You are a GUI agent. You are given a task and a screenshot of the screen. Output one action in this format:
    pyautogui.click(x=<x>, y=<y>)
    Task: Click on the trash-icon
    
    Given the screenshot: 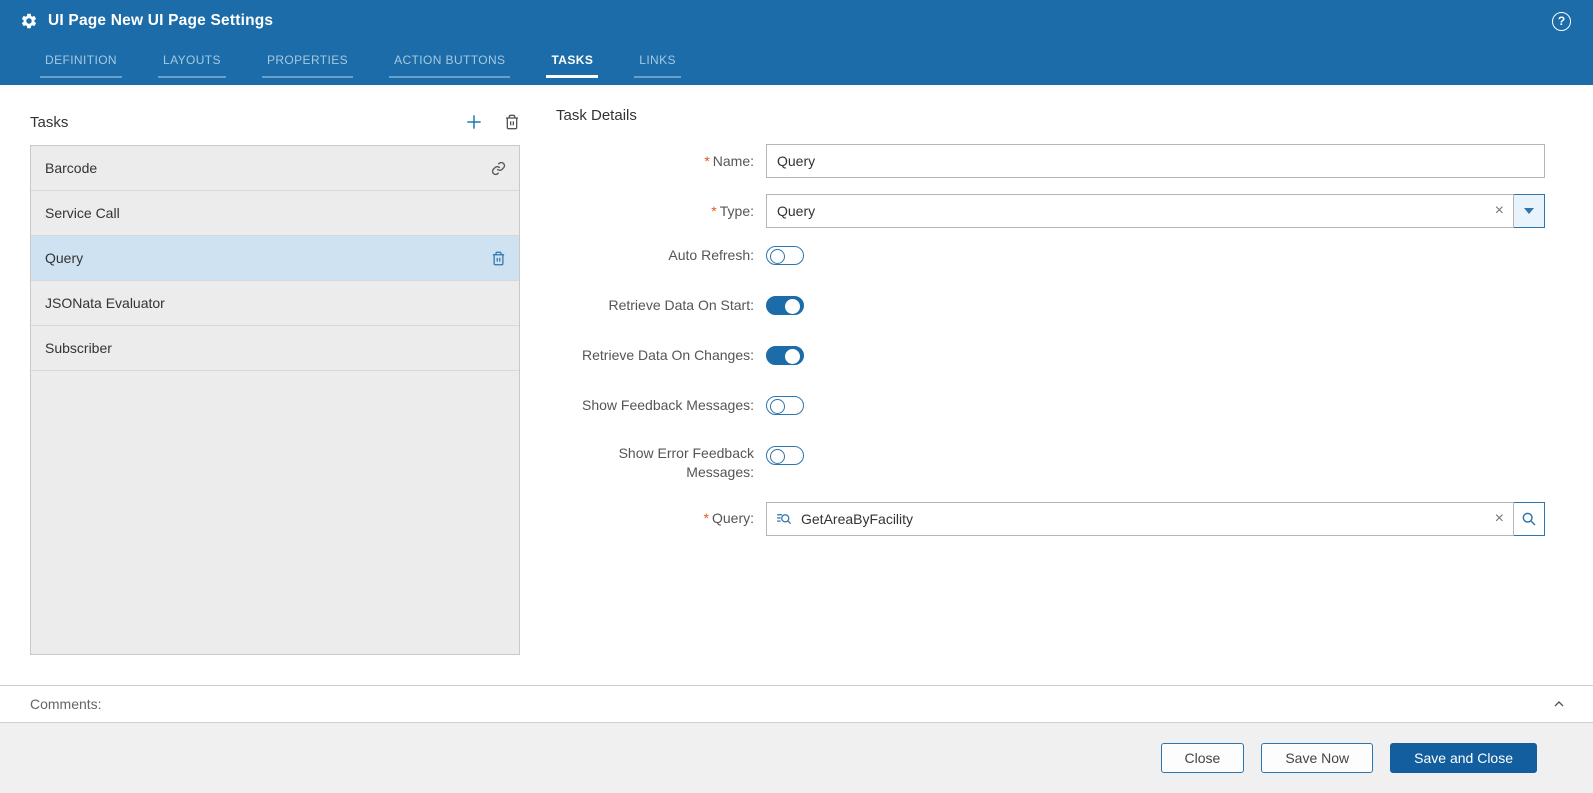 What is the action you would take?
    pyautogui.click(x=498, y=258)
    